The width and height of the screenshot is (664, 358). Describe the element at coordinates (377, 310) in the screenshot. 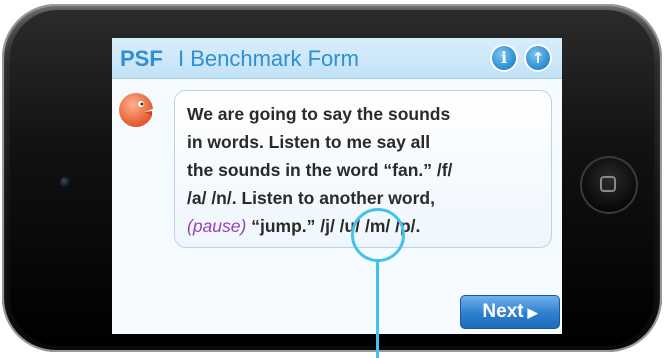

I see `callout-line` at that location.